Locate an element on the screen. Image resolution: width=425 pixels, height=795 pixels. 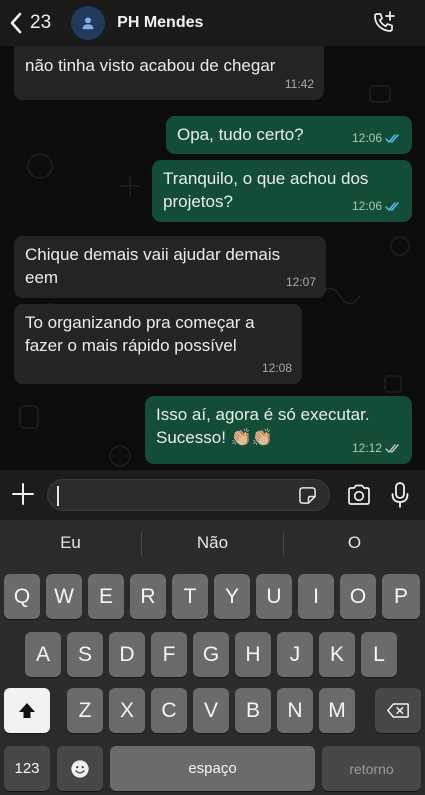
key-a: A is located at coordinates (43, 654).